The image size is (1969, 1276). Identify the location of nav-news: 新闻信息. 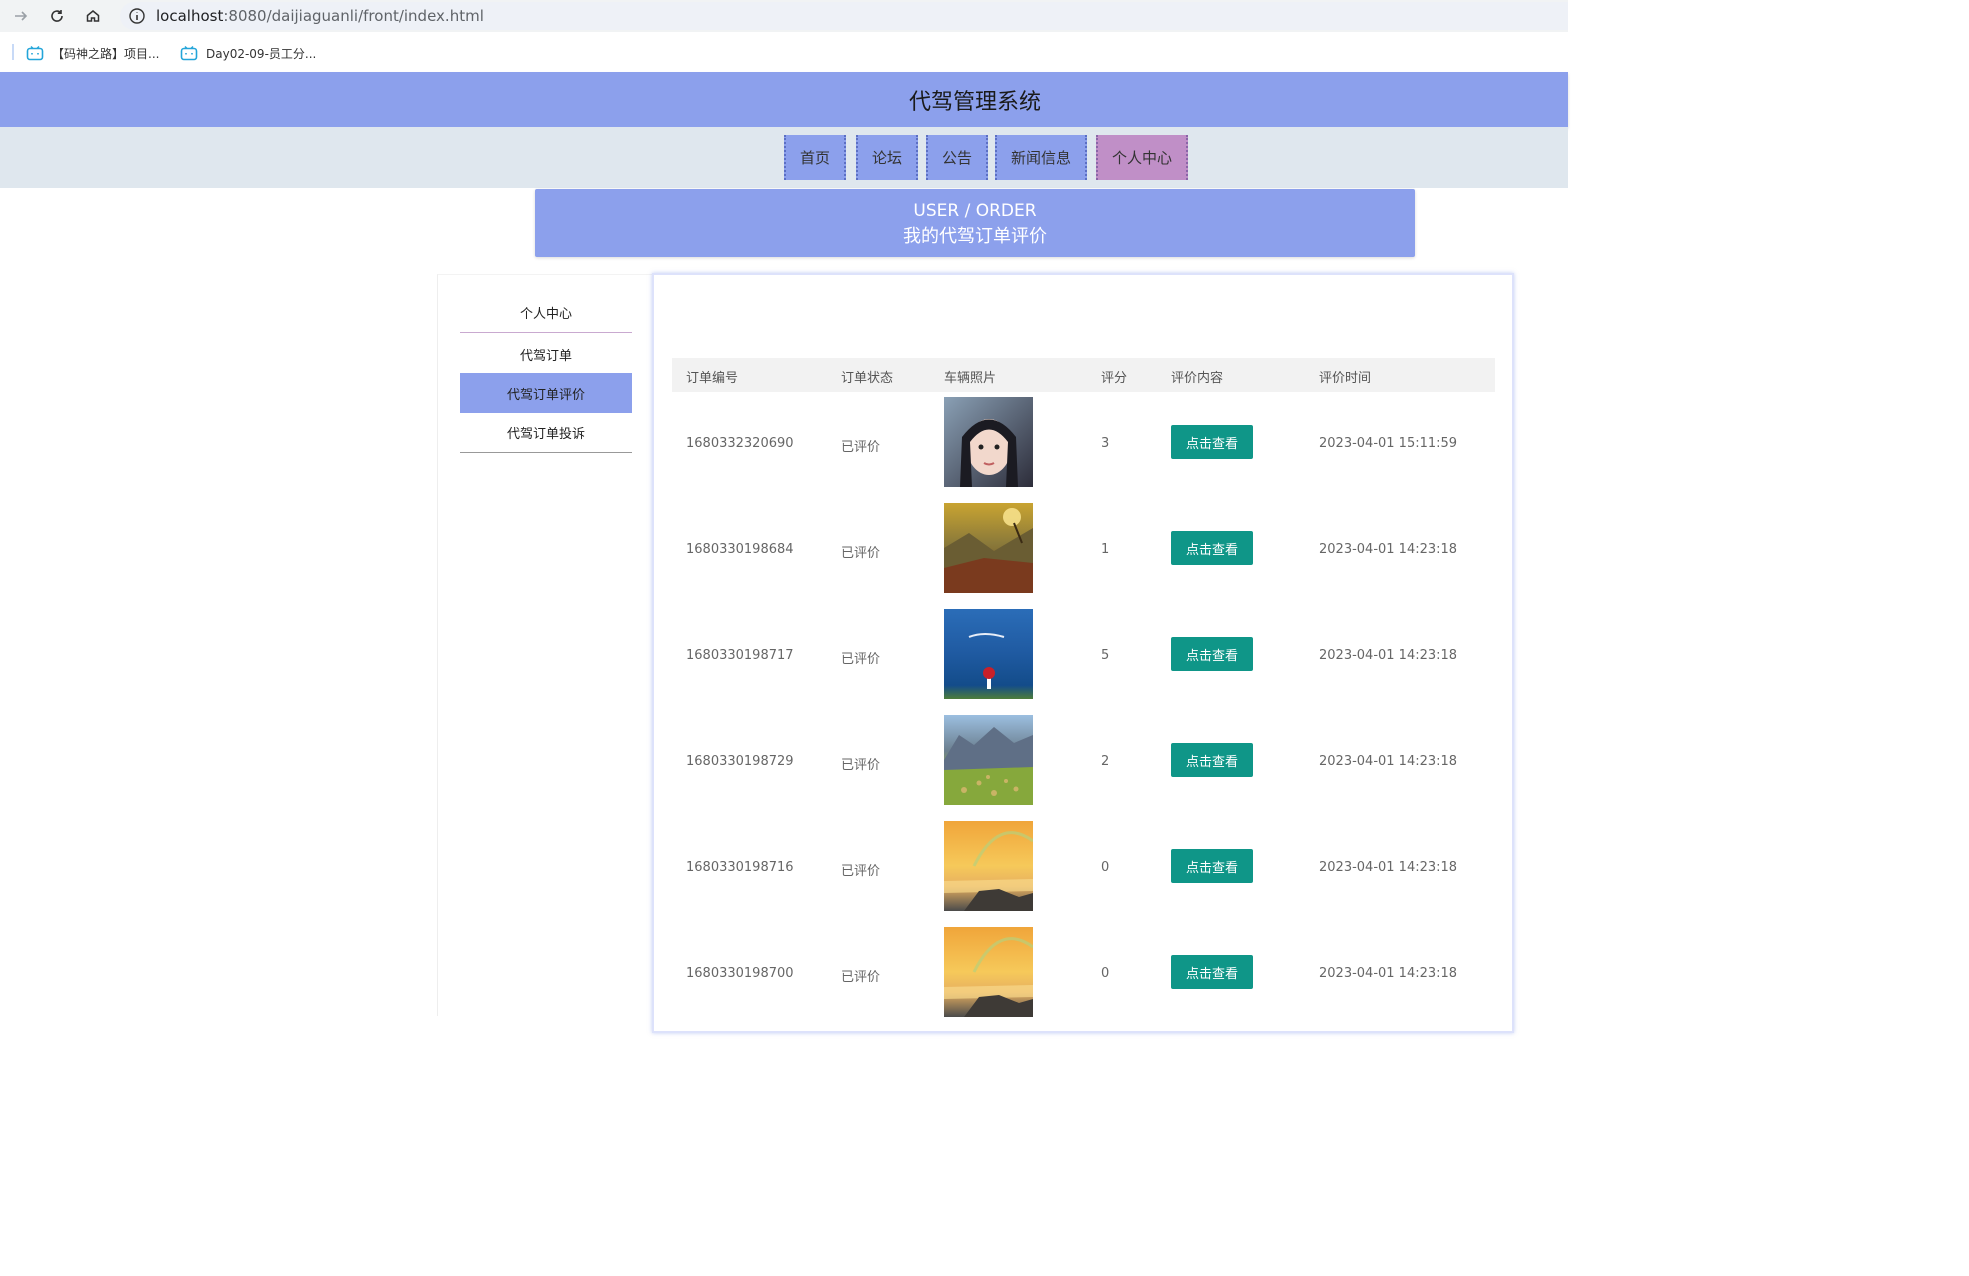
(1041, 157).